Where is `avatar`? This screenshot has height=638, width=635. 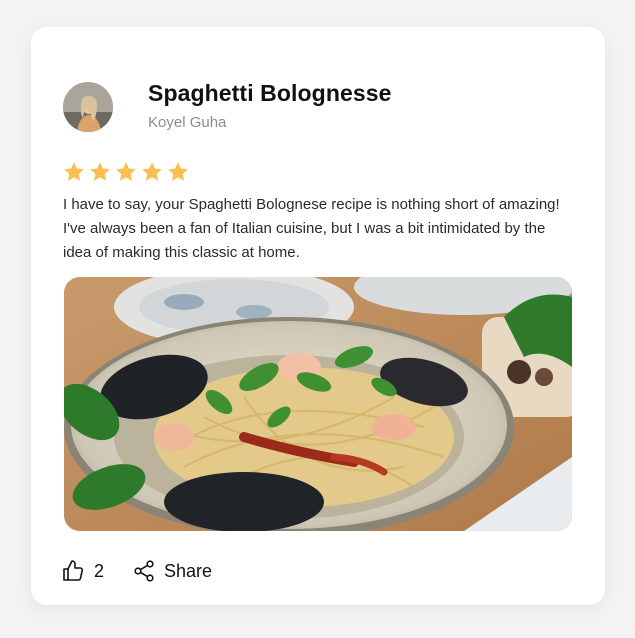
avatar is located at coordinates (88, 107).